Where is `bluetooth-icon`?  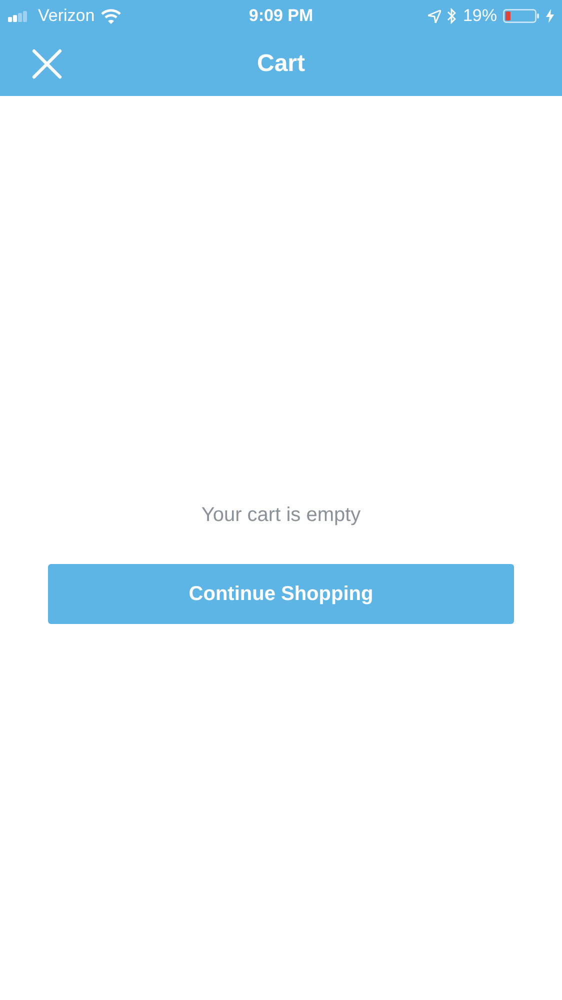
bluetooth-icon is located at coordinates (451, 16).